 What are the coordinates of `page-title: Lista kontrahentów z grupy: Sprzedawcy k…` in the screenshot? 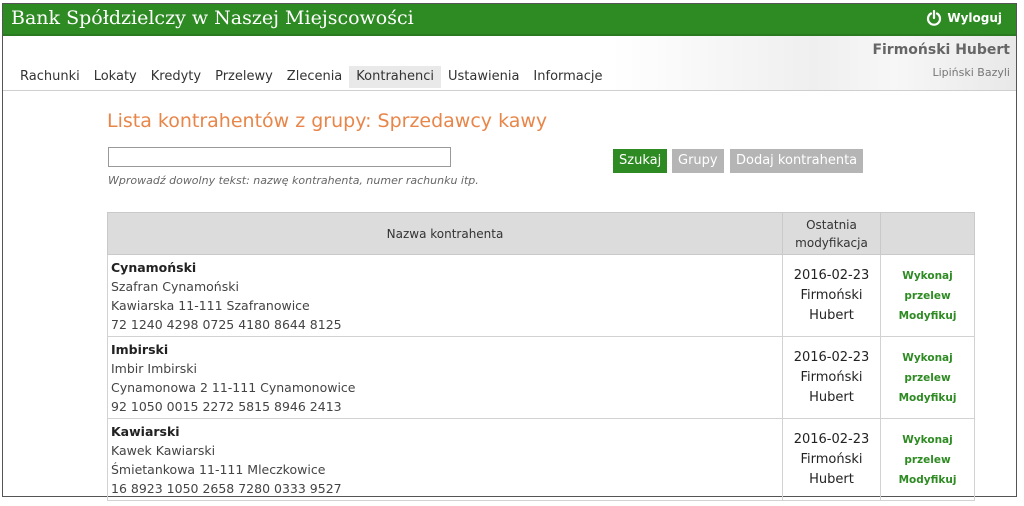 It's located at (327, 121).